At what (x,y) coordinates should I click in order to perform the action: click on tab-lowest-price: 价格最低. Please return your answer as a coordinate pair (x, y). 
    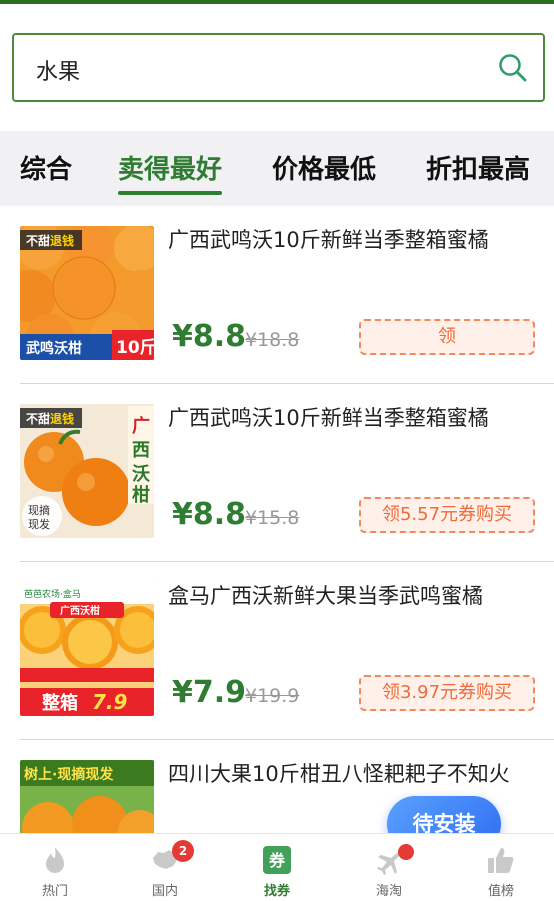
    Looking at the image, I should click on (324, 167).